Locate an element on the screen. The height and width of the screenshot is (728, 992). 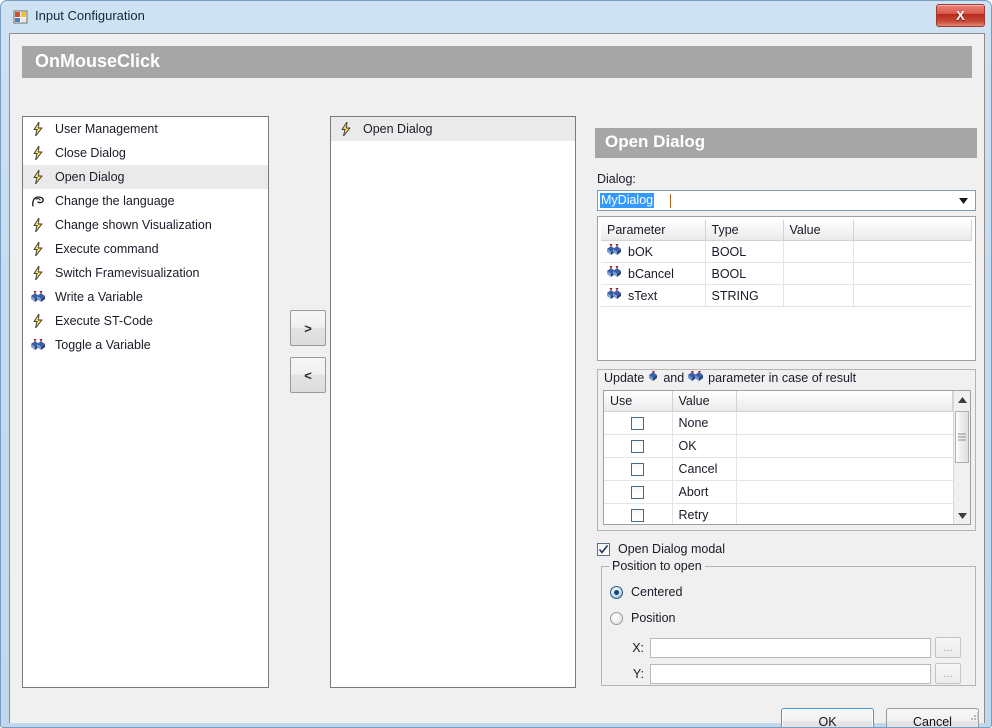
x-input is located at coordinates (790, 647).